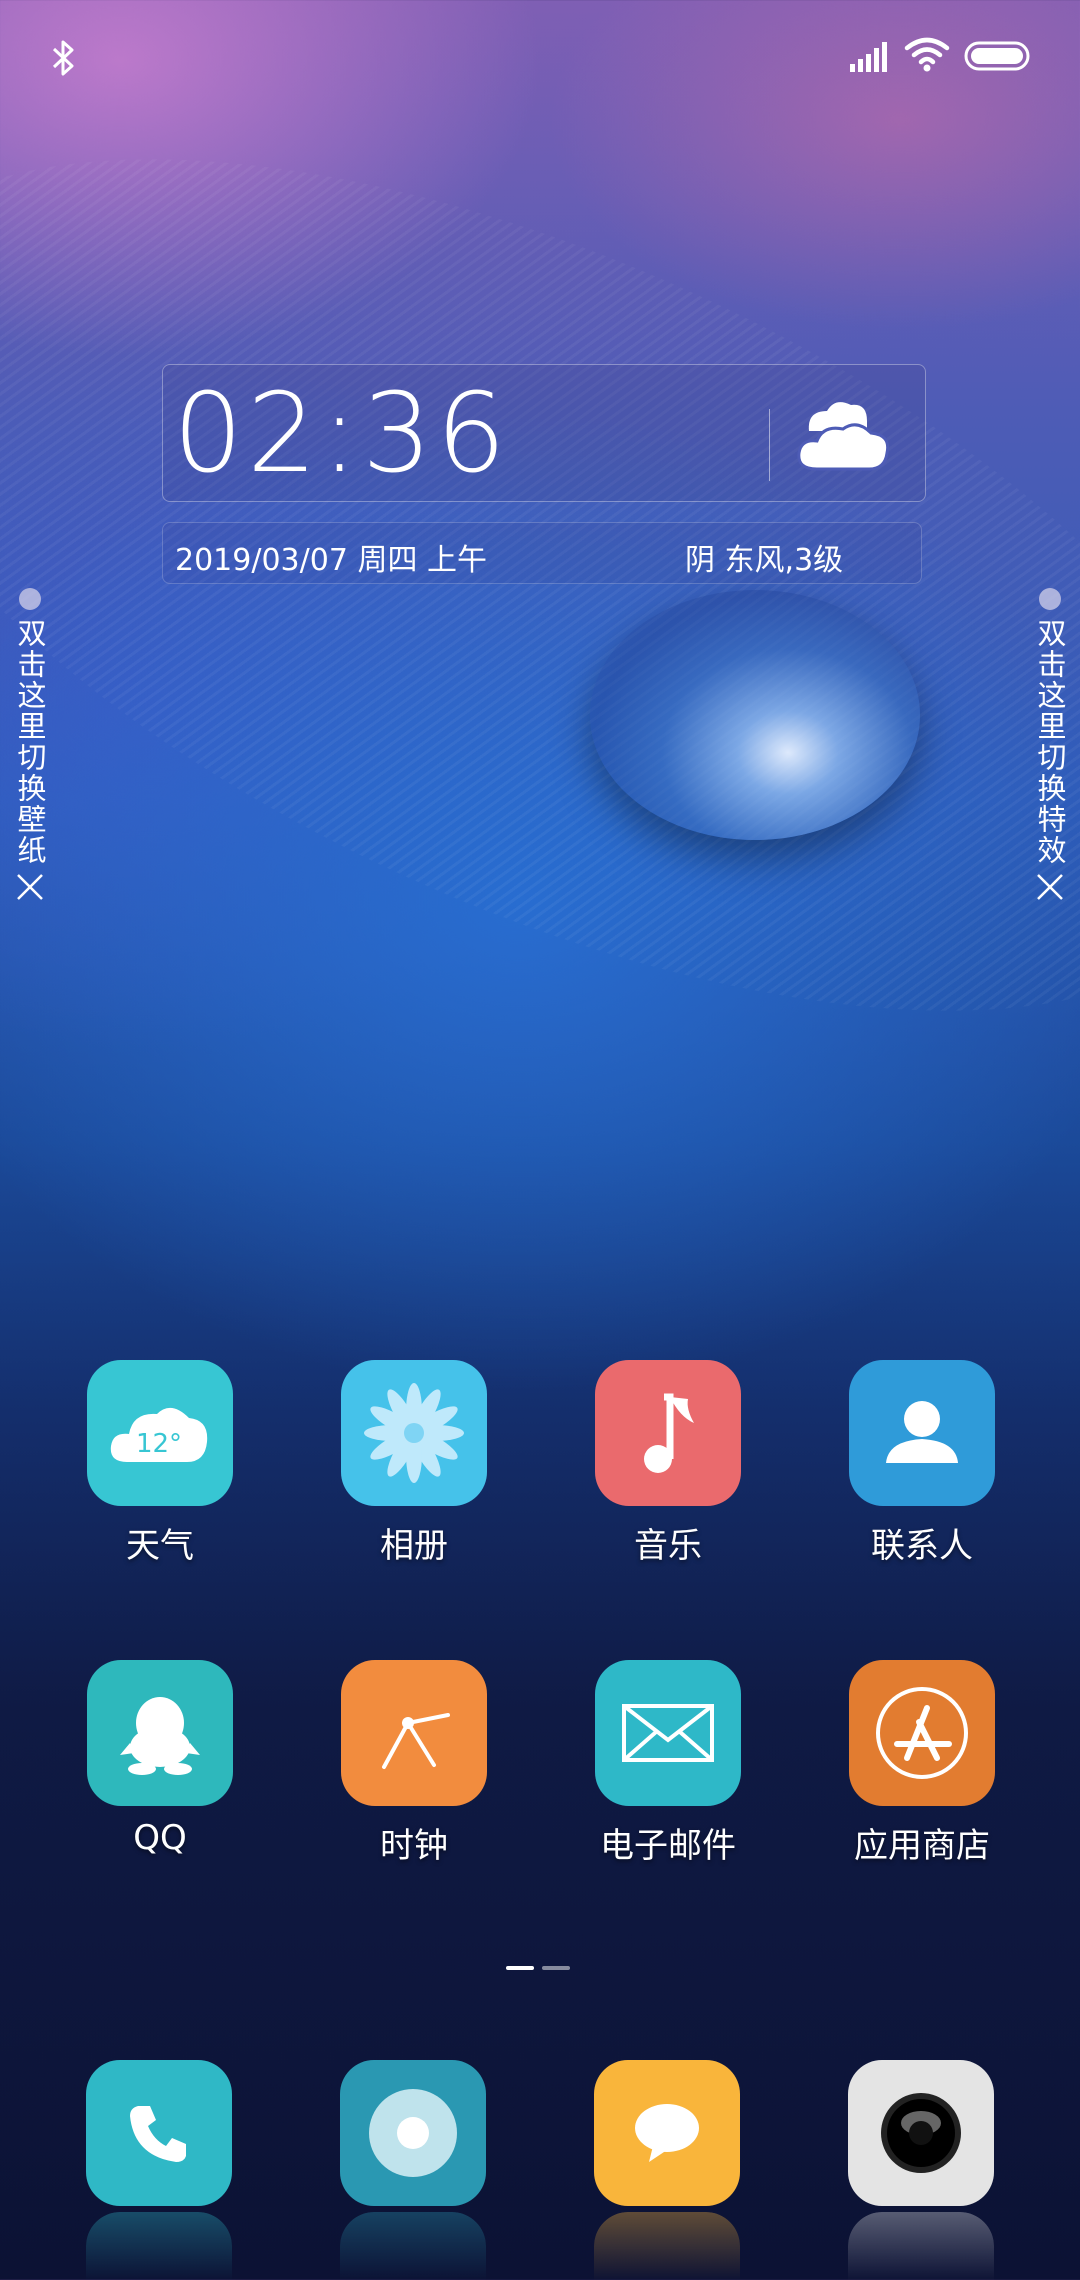  I want to click on app-qq: QQ, so click(160, 1759).